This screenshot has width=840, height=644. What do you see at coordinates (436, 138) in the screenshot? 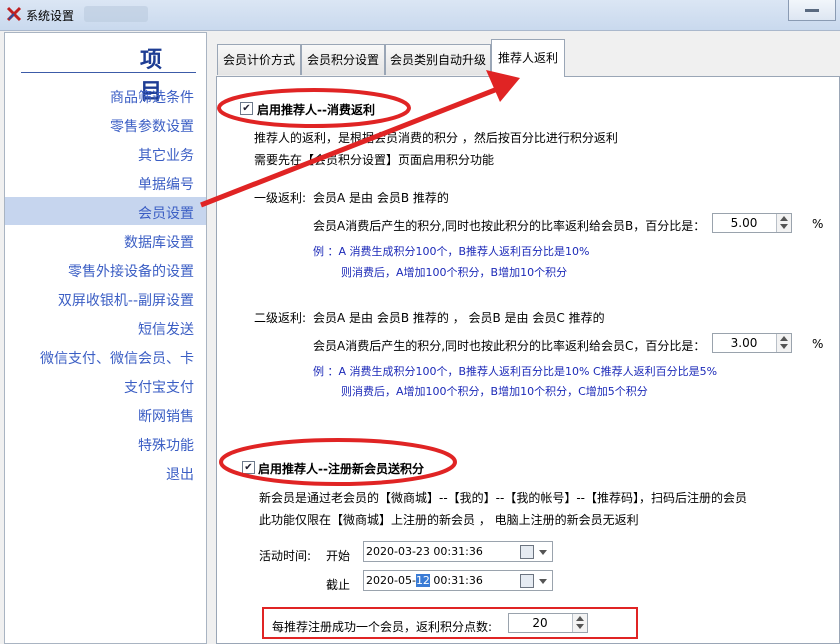
I see `rebate-desc-1: 推荐人的返利，是根据会员消费的积分 ，然后按百分比进行积分返利` at bounding box center [436, 138].